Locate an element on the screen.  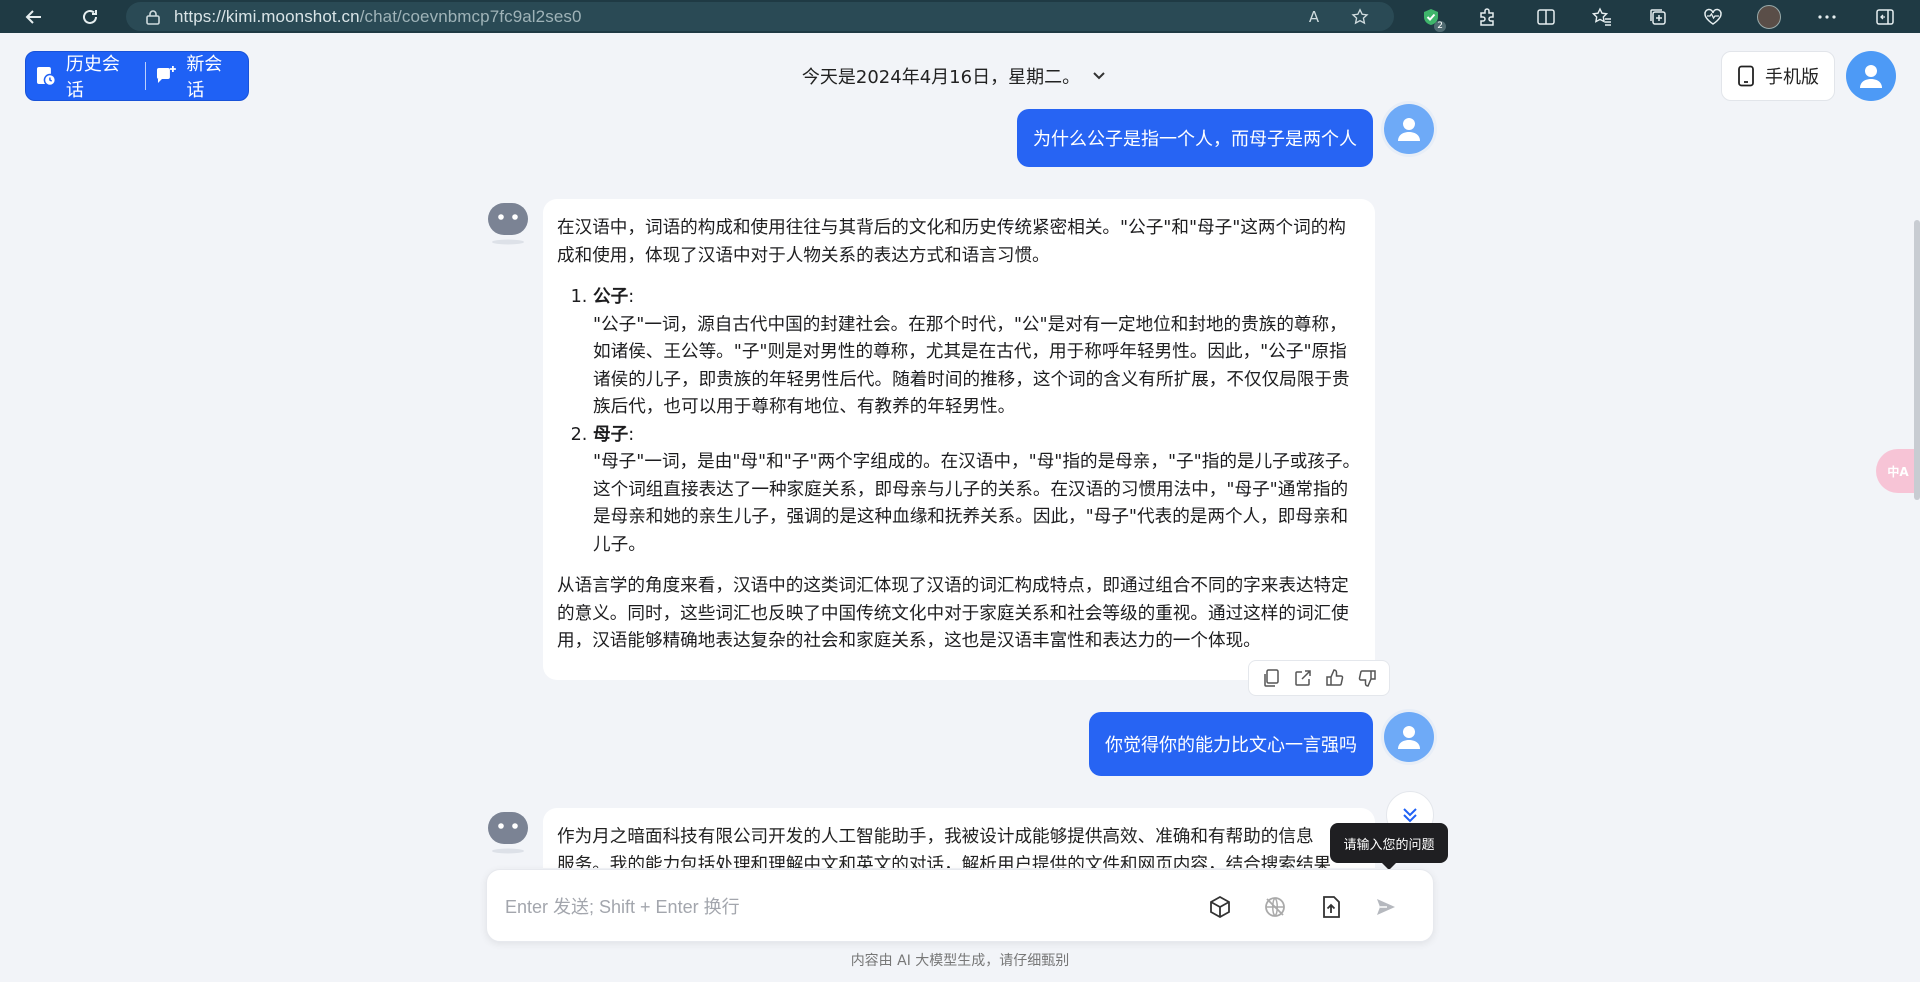
read-aloud-button: A is located at coordinates (1314, 17).